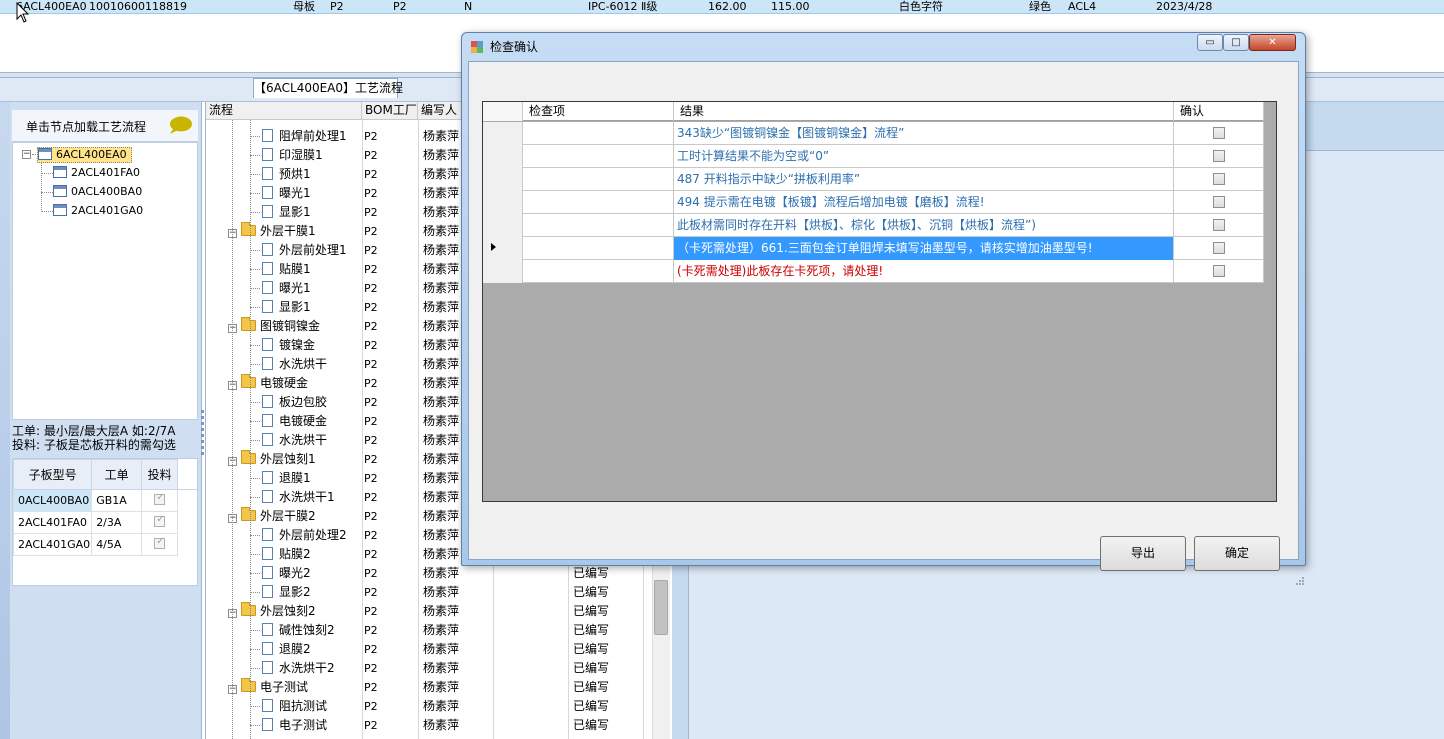  Describe the element at coordinates (160, 474) in the screenshot. I see `col-header-feed: 投料` at that location.